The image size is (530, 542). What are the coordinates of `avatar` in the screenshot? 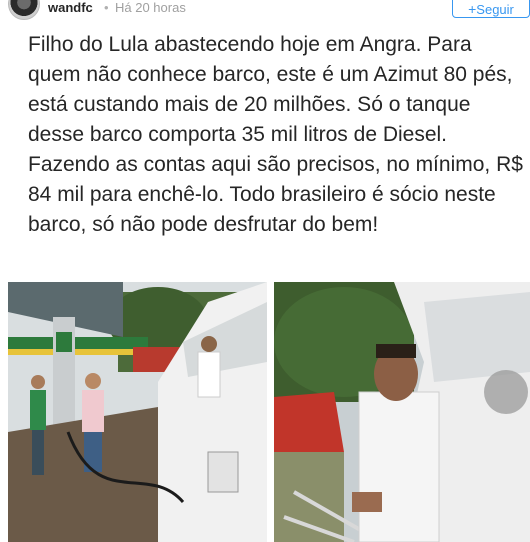 It's located at (24, 10).